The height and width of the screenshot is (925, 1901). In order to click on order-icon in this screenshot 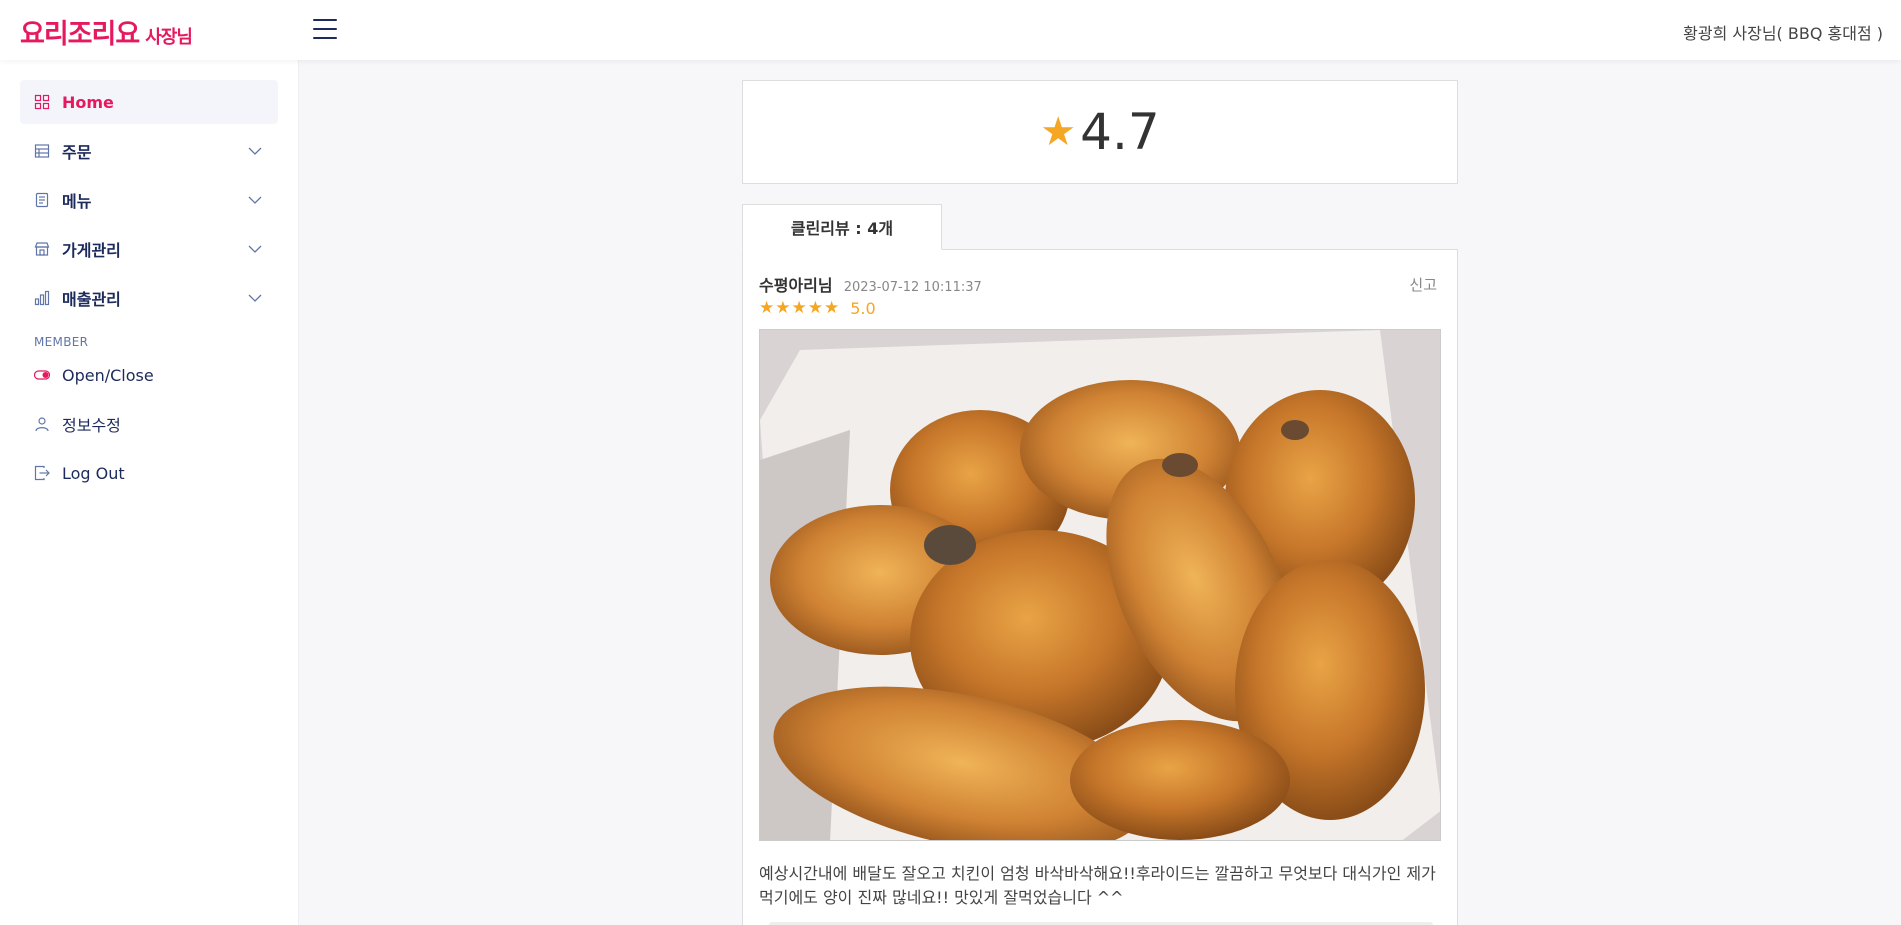, I will do `click(42, 151)`.